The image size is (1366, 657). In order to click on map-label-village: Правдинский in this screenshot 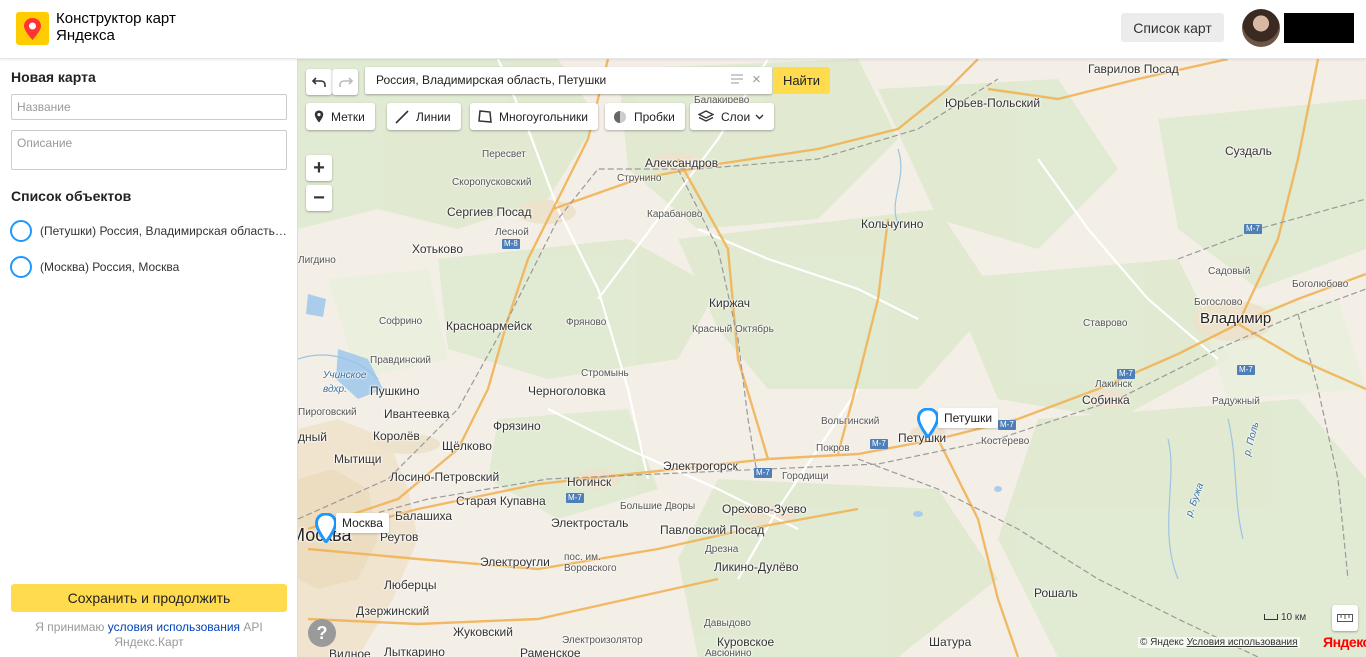, I will do `click(401, 360)`.